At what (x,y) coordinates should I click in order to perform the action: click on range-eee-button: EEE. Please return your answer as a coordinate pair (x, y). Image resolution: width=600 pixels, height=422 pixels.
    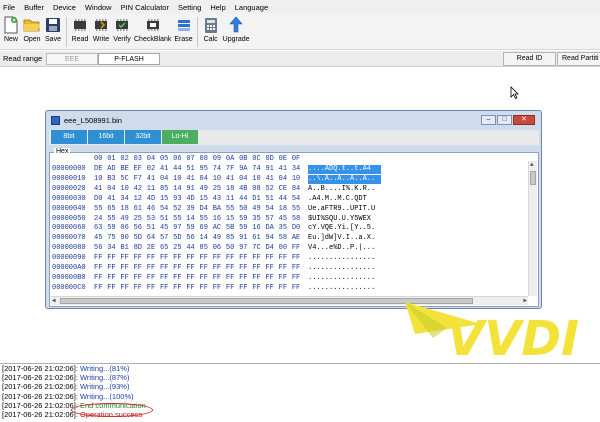
    Looking at the image, I should click on (72, 59).